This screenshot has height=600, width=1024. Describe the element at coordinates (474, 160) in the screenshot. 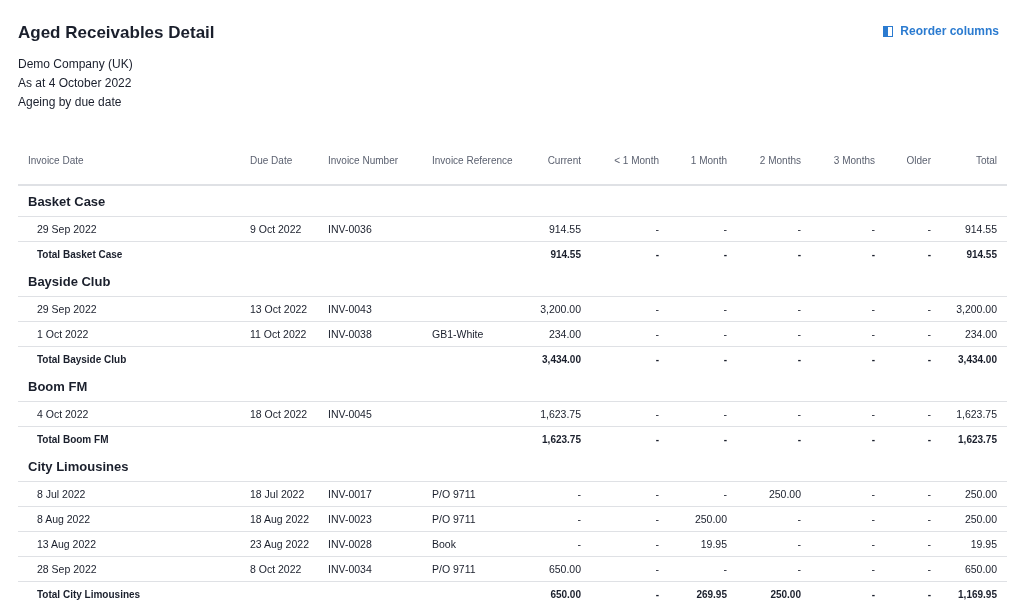

I see `column-header: Invoice Reference` at that location.